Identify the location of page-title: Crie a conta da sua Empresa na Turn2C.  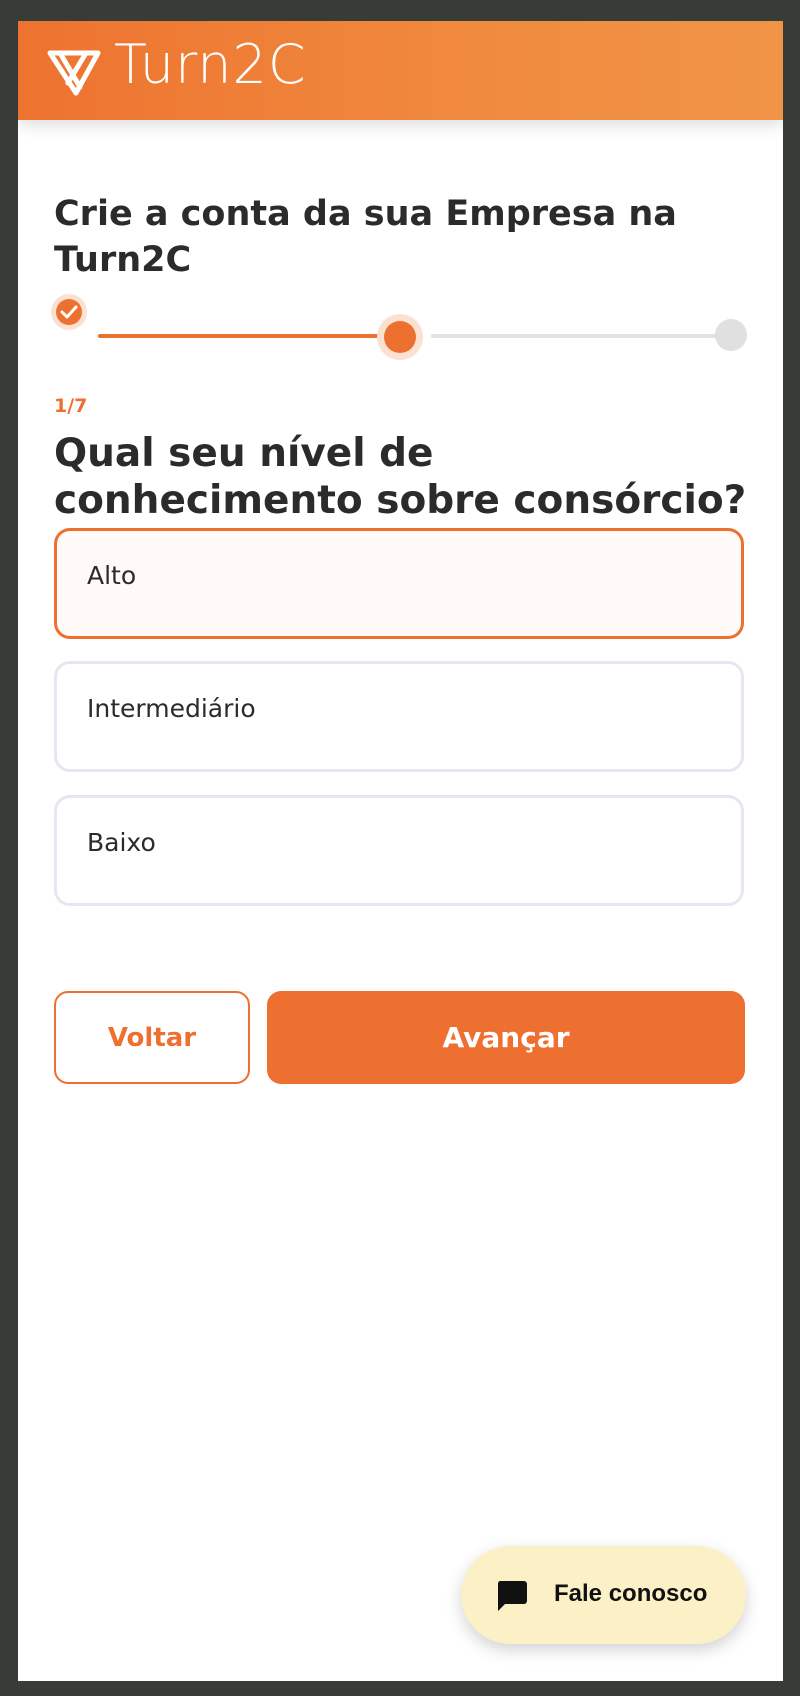
(365, 237).